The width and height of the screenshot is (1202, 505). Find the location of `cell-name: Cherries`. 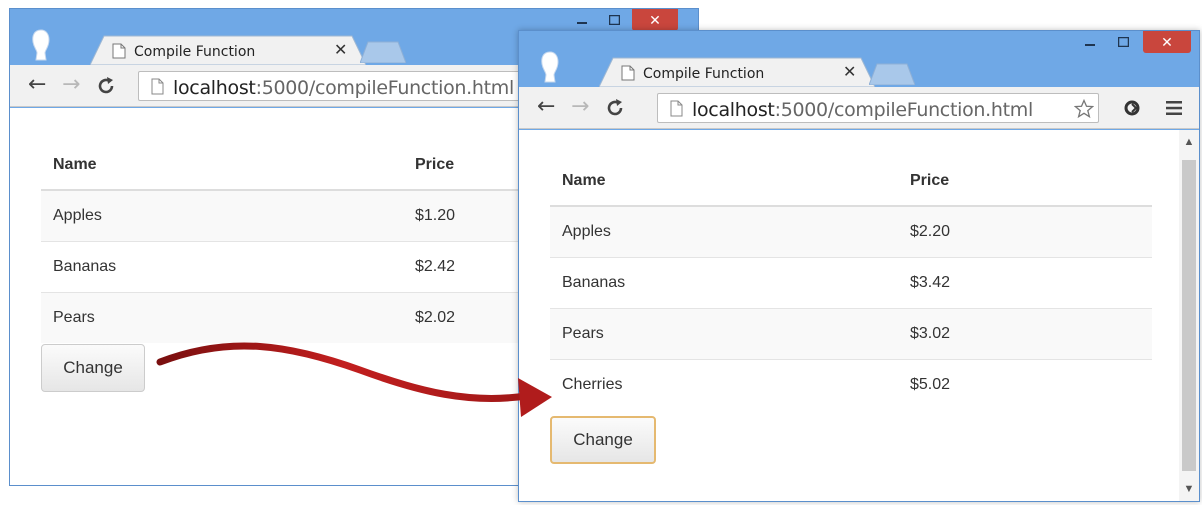

cell-name: Cherries is located at coordinates (592, 384).